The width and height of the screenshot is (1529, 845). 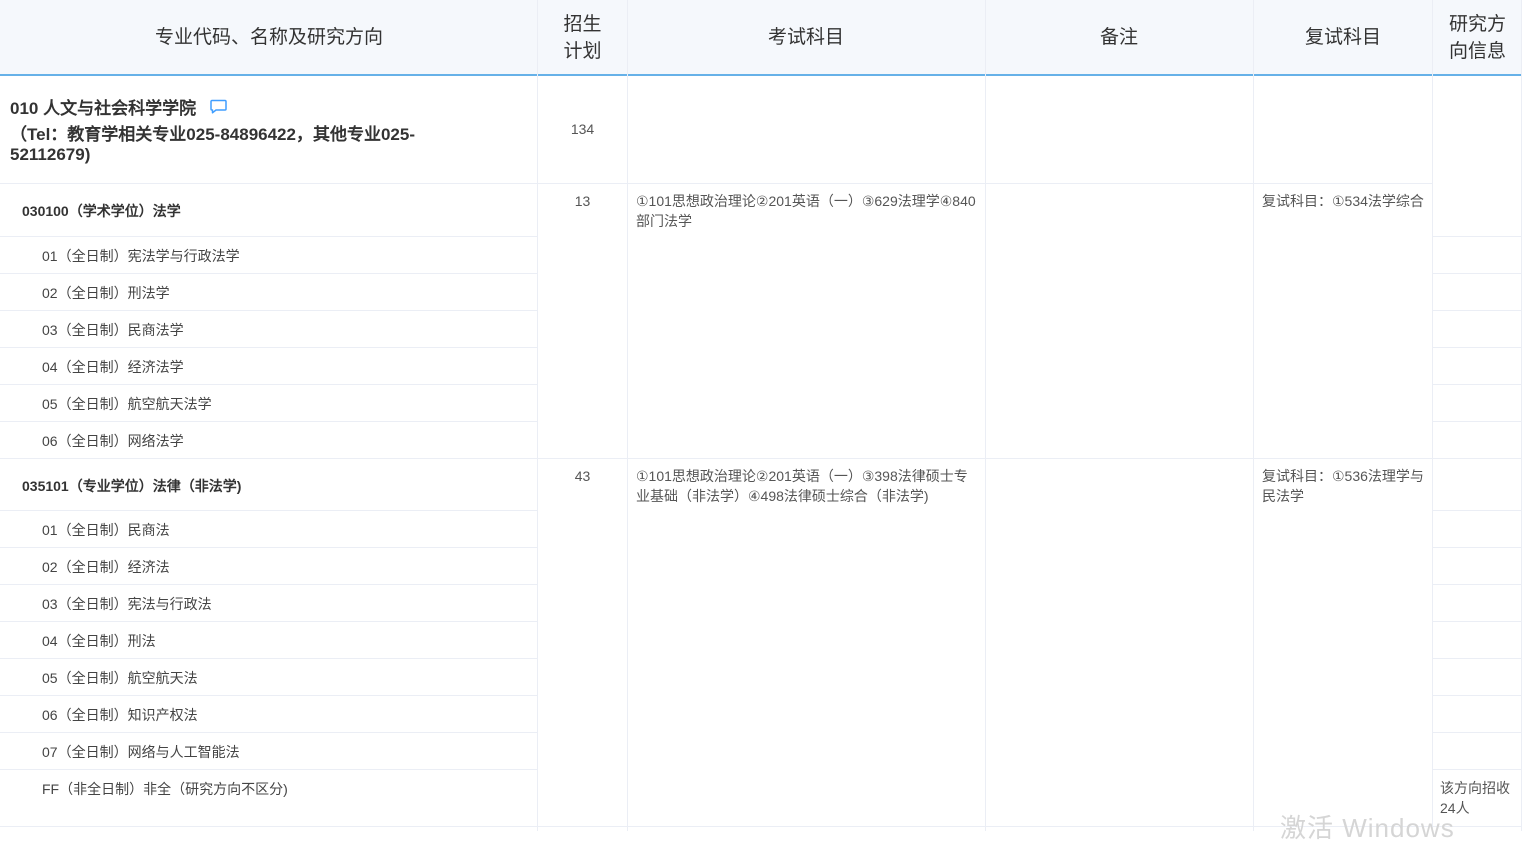 I want to click on header-info: 研究方 向信息, so click(x=1477, y=37).